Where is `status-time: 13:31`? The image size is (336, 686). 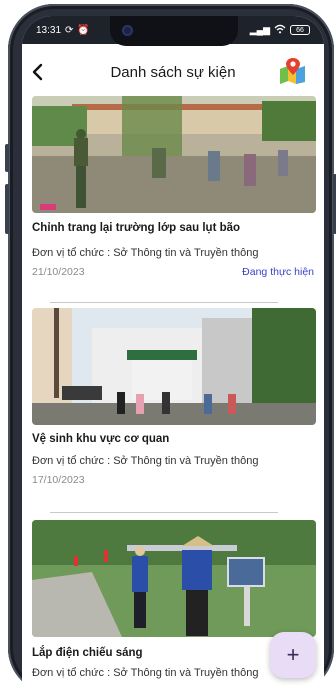
status-time: 13:31 is located at coordinates (49, 30).